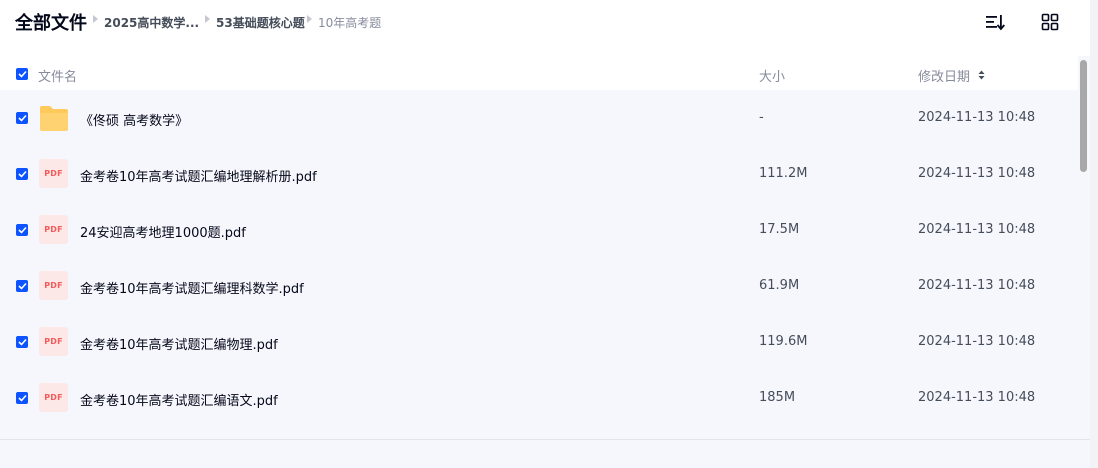 This screenshot has height=468, width=1098. I want to click on breadcrumb-item-2: 53基础题核心题, so click(260, 22).